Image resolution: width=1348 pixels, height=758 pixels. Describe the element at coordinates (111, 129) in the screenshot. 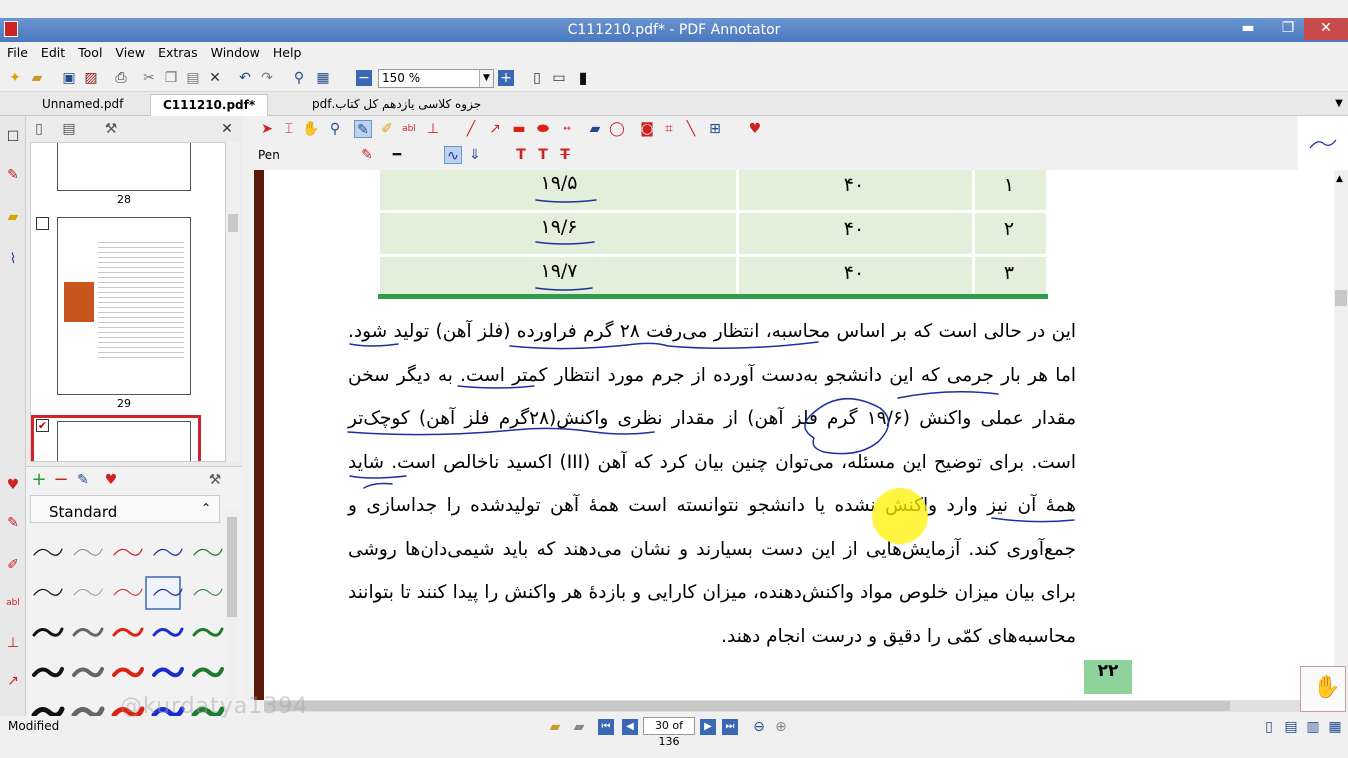

I see `wrench-icon: ⚒` at that location.